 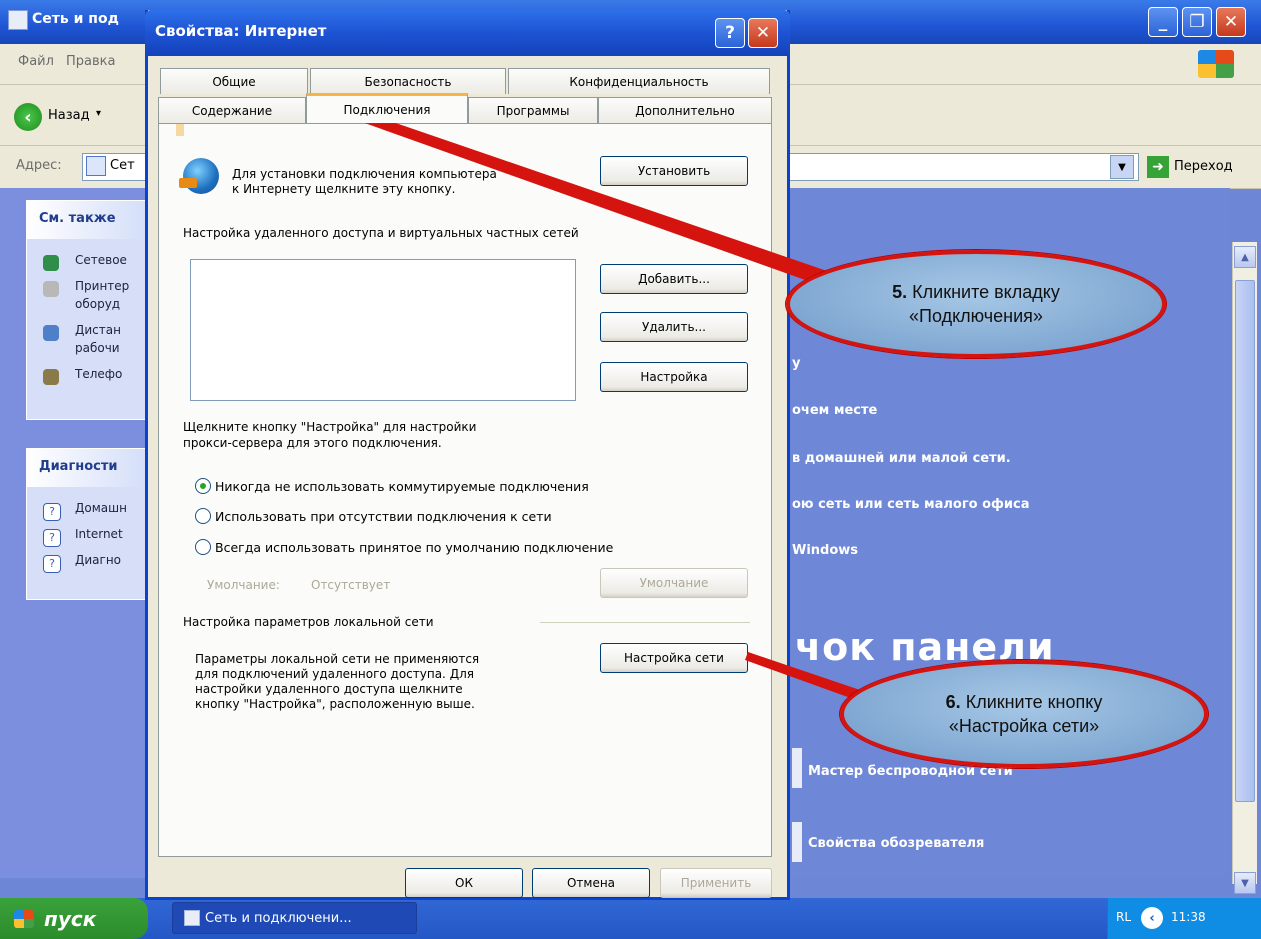 What do you see at coordinates (1034, 702) in the screenshot?
I see `step6-line1: Кликните кнопку` at bounding box center [1034, 702].